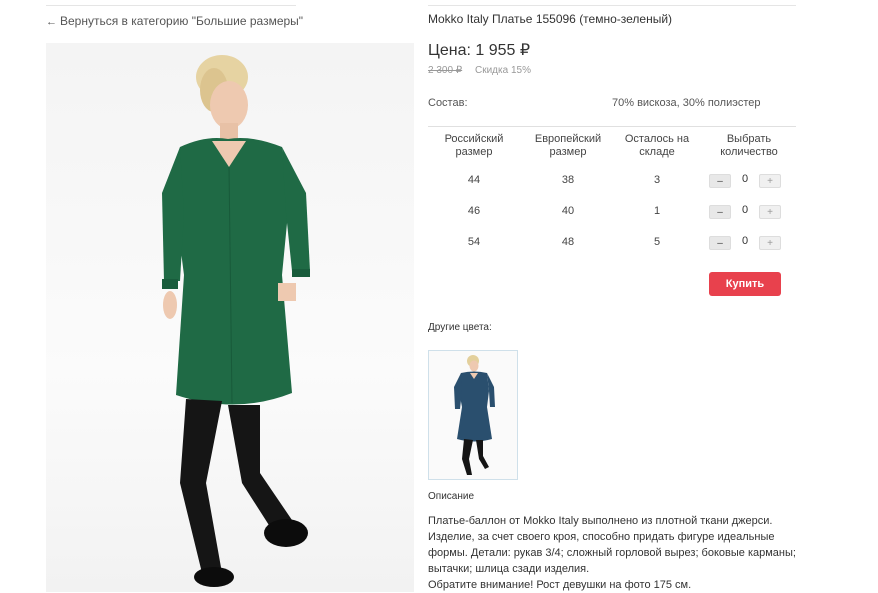 The width and height of the screenshot is (878, 593). Describe the element at coordinates (568, 211) in the screenshot. I see `row-eu-size: 40` at that location.